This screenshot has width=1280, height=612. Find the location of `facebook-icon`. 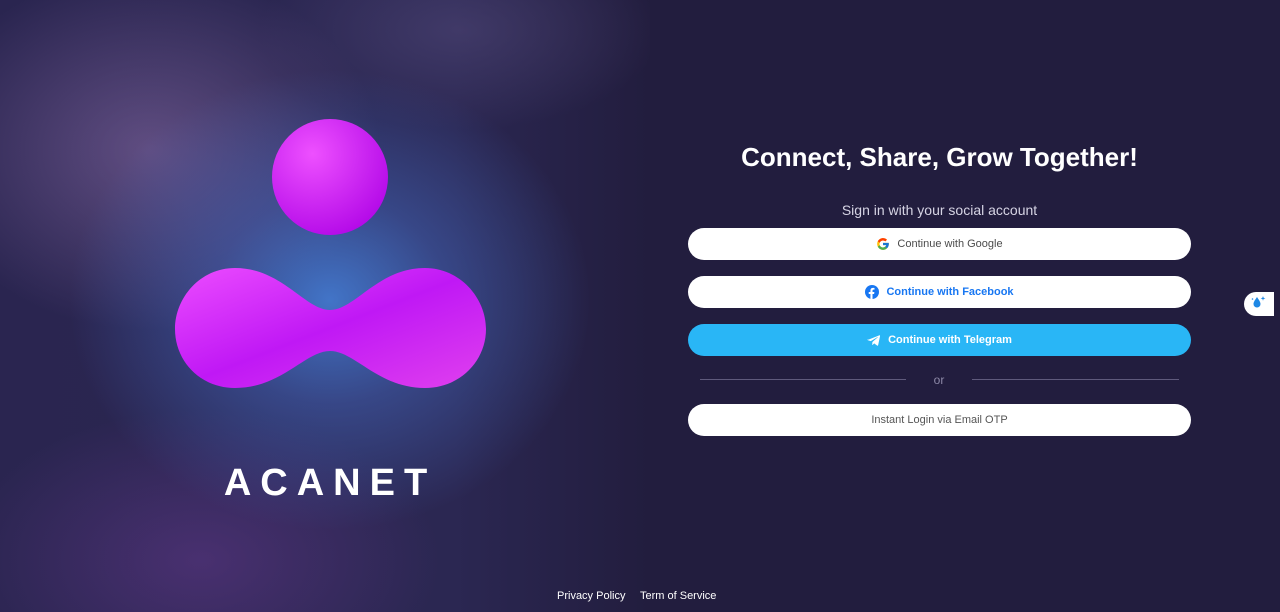

facebook-icon is located at coordinates (872, 292).